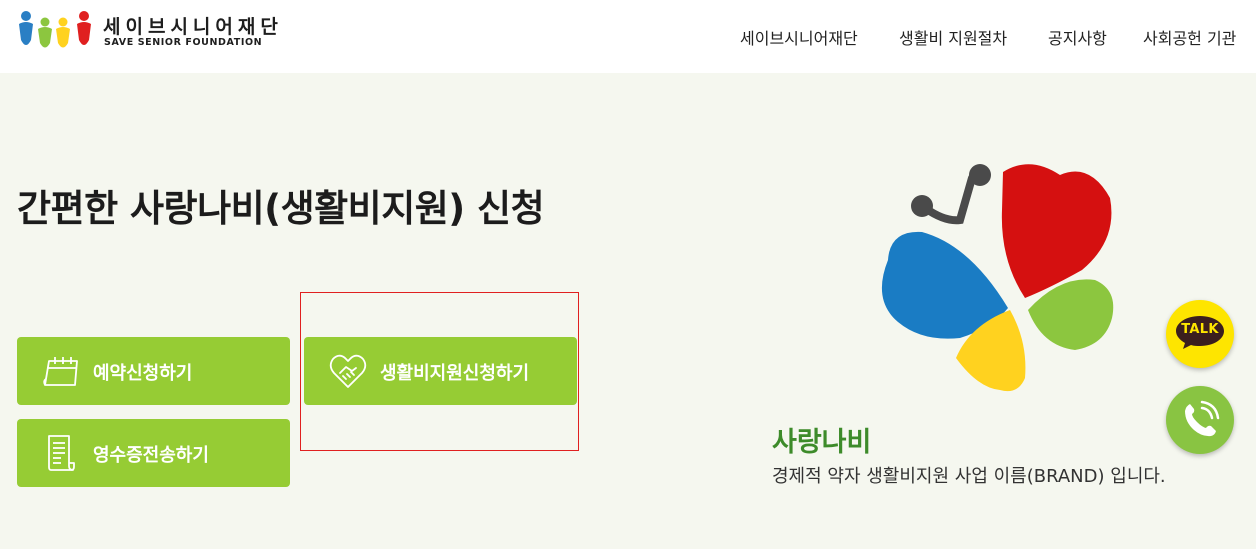 This screenshot has width=1256, height=549. What do you see at coordinates (60, 371) in the screenshot?
I see `calendar-icon` at bounding box center [60, 371].